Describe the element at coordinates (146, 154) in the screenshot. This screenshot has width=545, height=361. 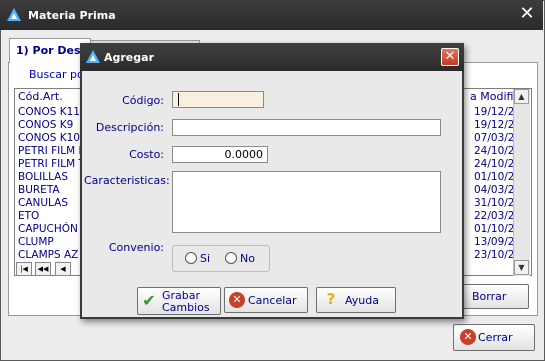
I see `costo-label: Costo:` at that location.